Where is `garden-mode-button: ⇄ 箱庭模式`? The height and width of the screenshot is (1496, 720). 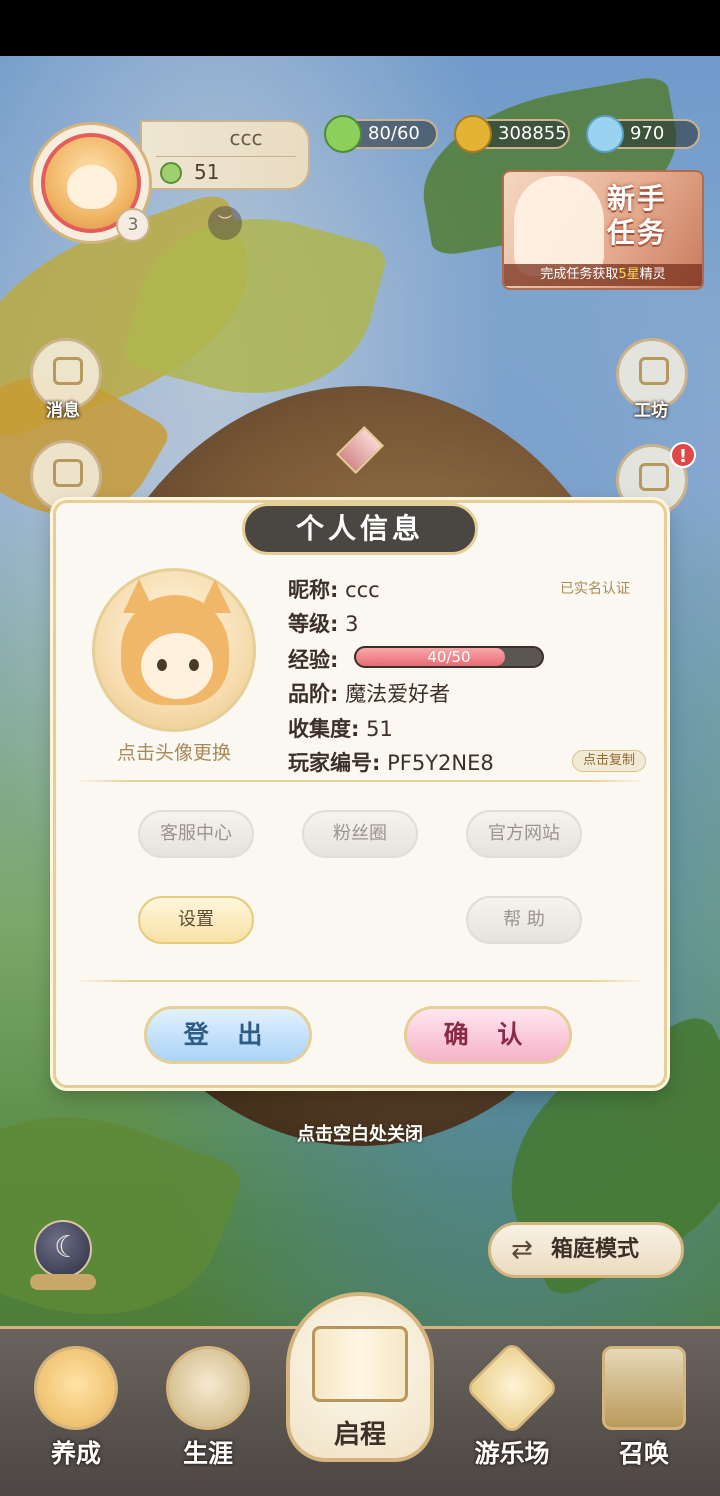
garden-mode-button: ⇄ 箱庭模式 is located at coordinates (586, 1250).